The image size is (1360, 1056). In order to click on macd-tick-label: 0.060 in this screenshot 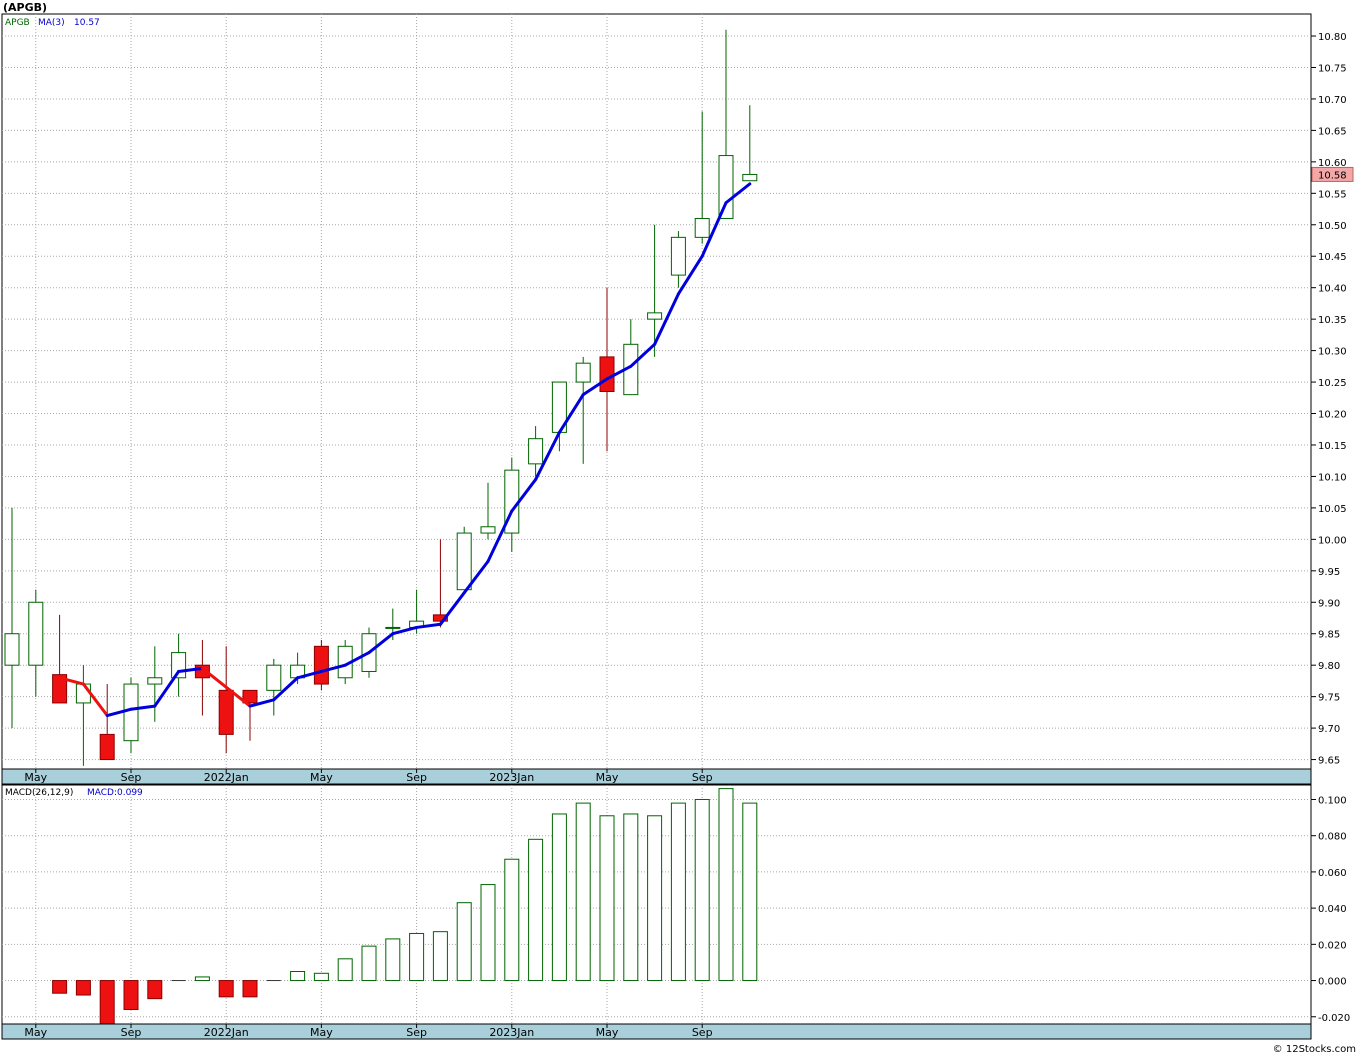, I will do `click(1332, 873)`.